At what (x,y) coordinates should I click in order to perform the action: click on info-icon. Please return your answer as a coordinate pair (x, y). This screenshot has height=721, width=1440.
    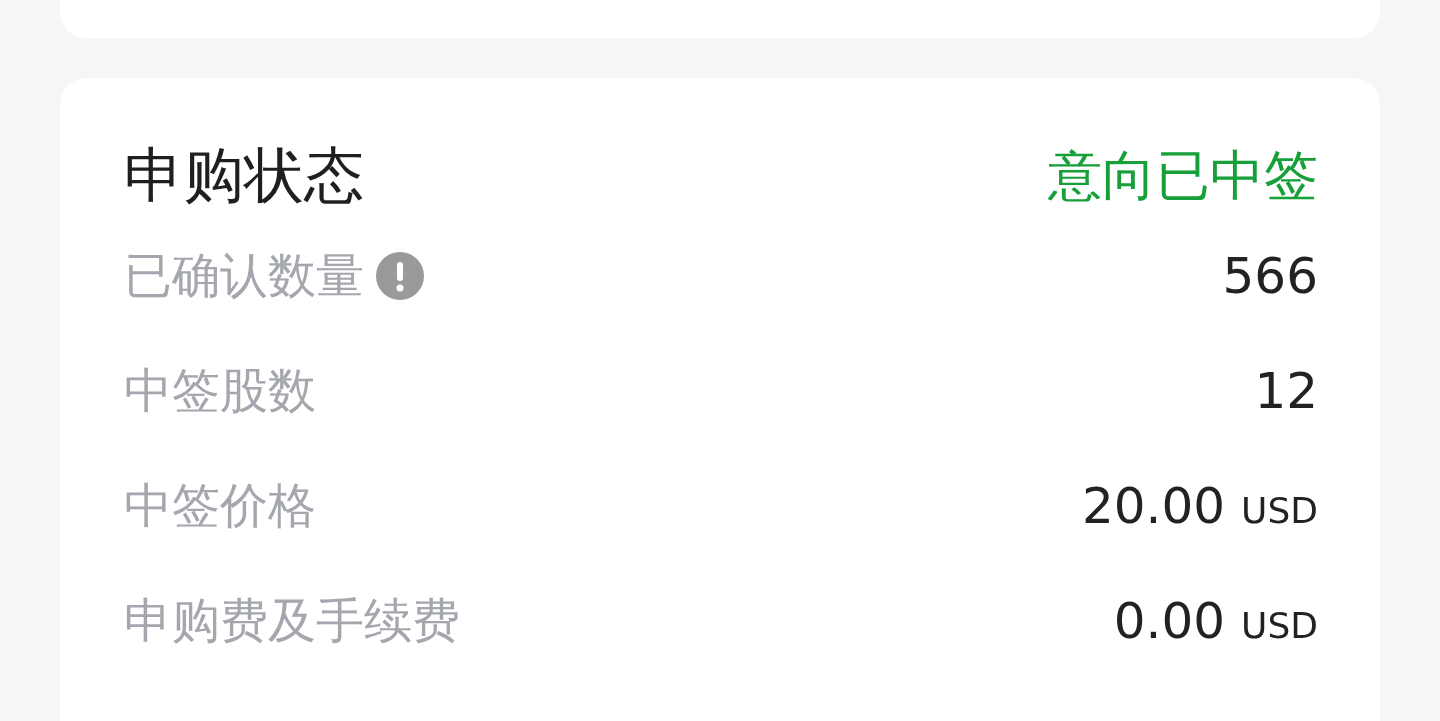
    Looking at the image, I should click on (400, 275).